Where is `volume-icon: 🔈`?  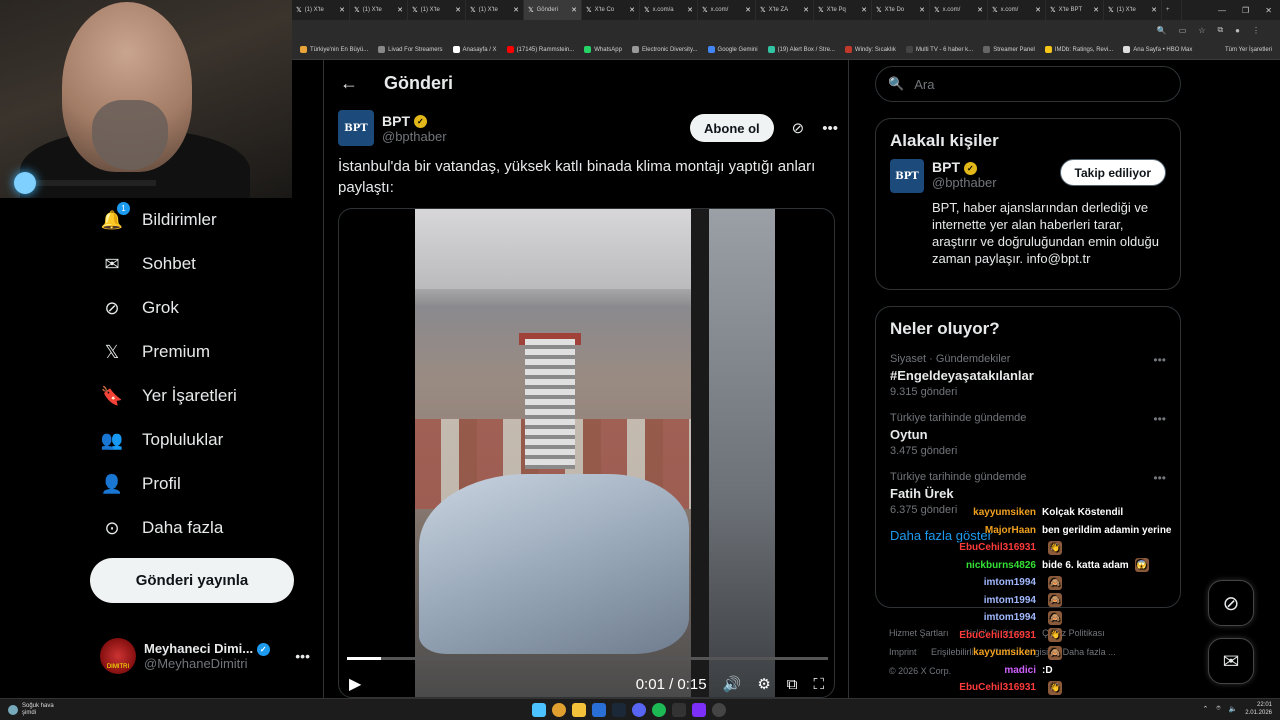 volume-icon: 🔈 is located at coordinates (1233, 709).